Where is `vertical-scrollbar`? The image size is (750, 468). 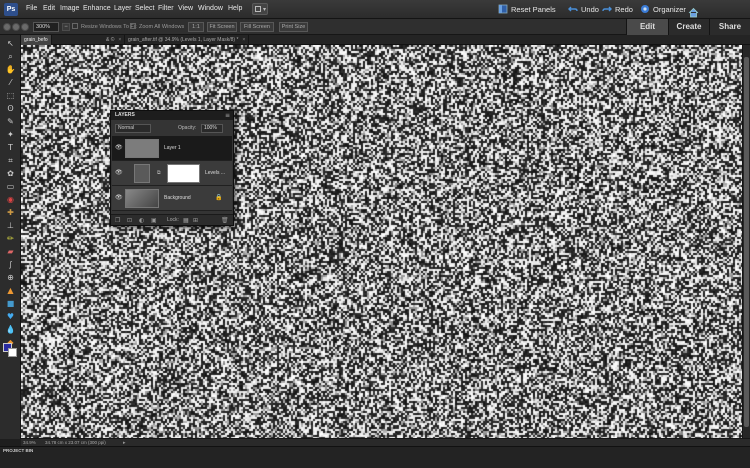
vertical-scrollbar is located at coordinates (746, 241).